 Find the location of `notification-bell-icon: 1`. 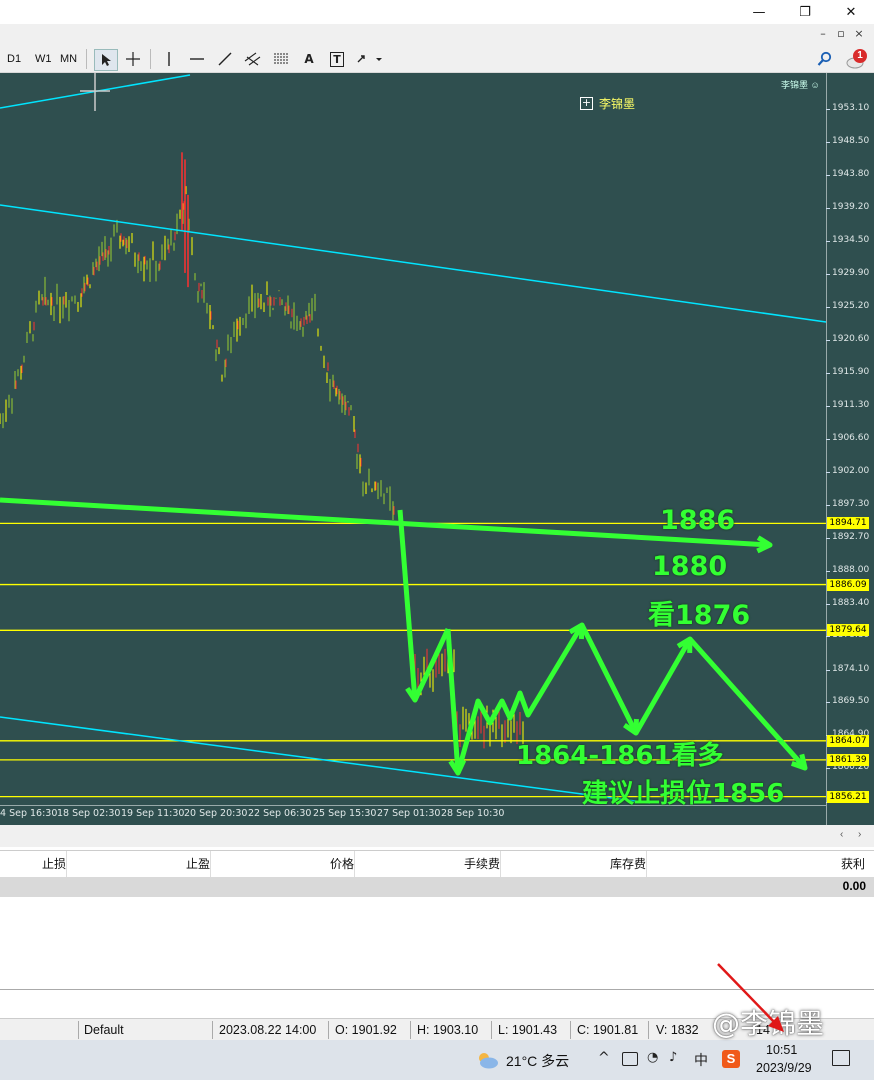

notification-bell-icon: 1 is located at coordinates (857, 59).